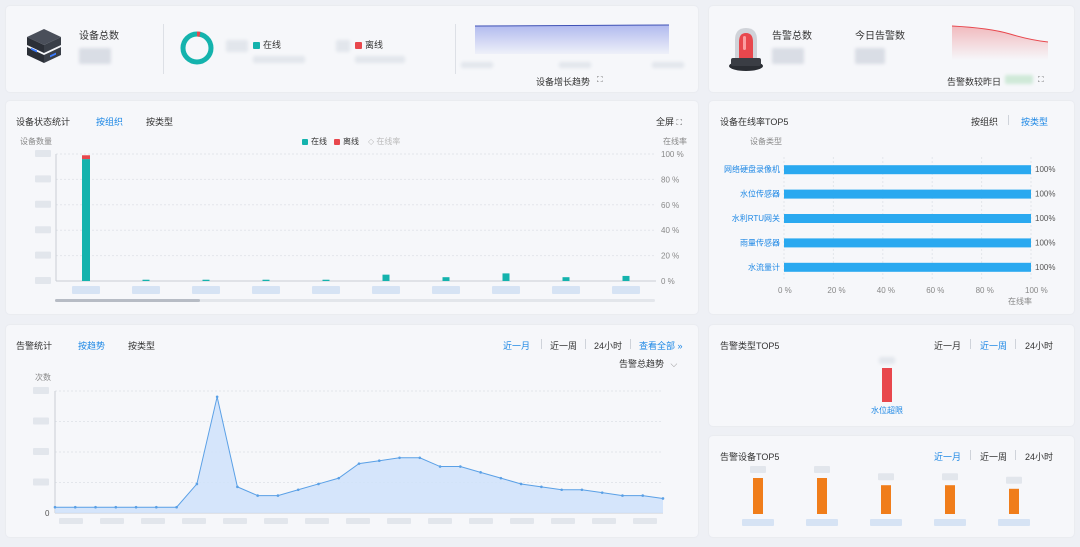  I want to click on alarm-type-bar-label: 水位超限, so click(887, 410).